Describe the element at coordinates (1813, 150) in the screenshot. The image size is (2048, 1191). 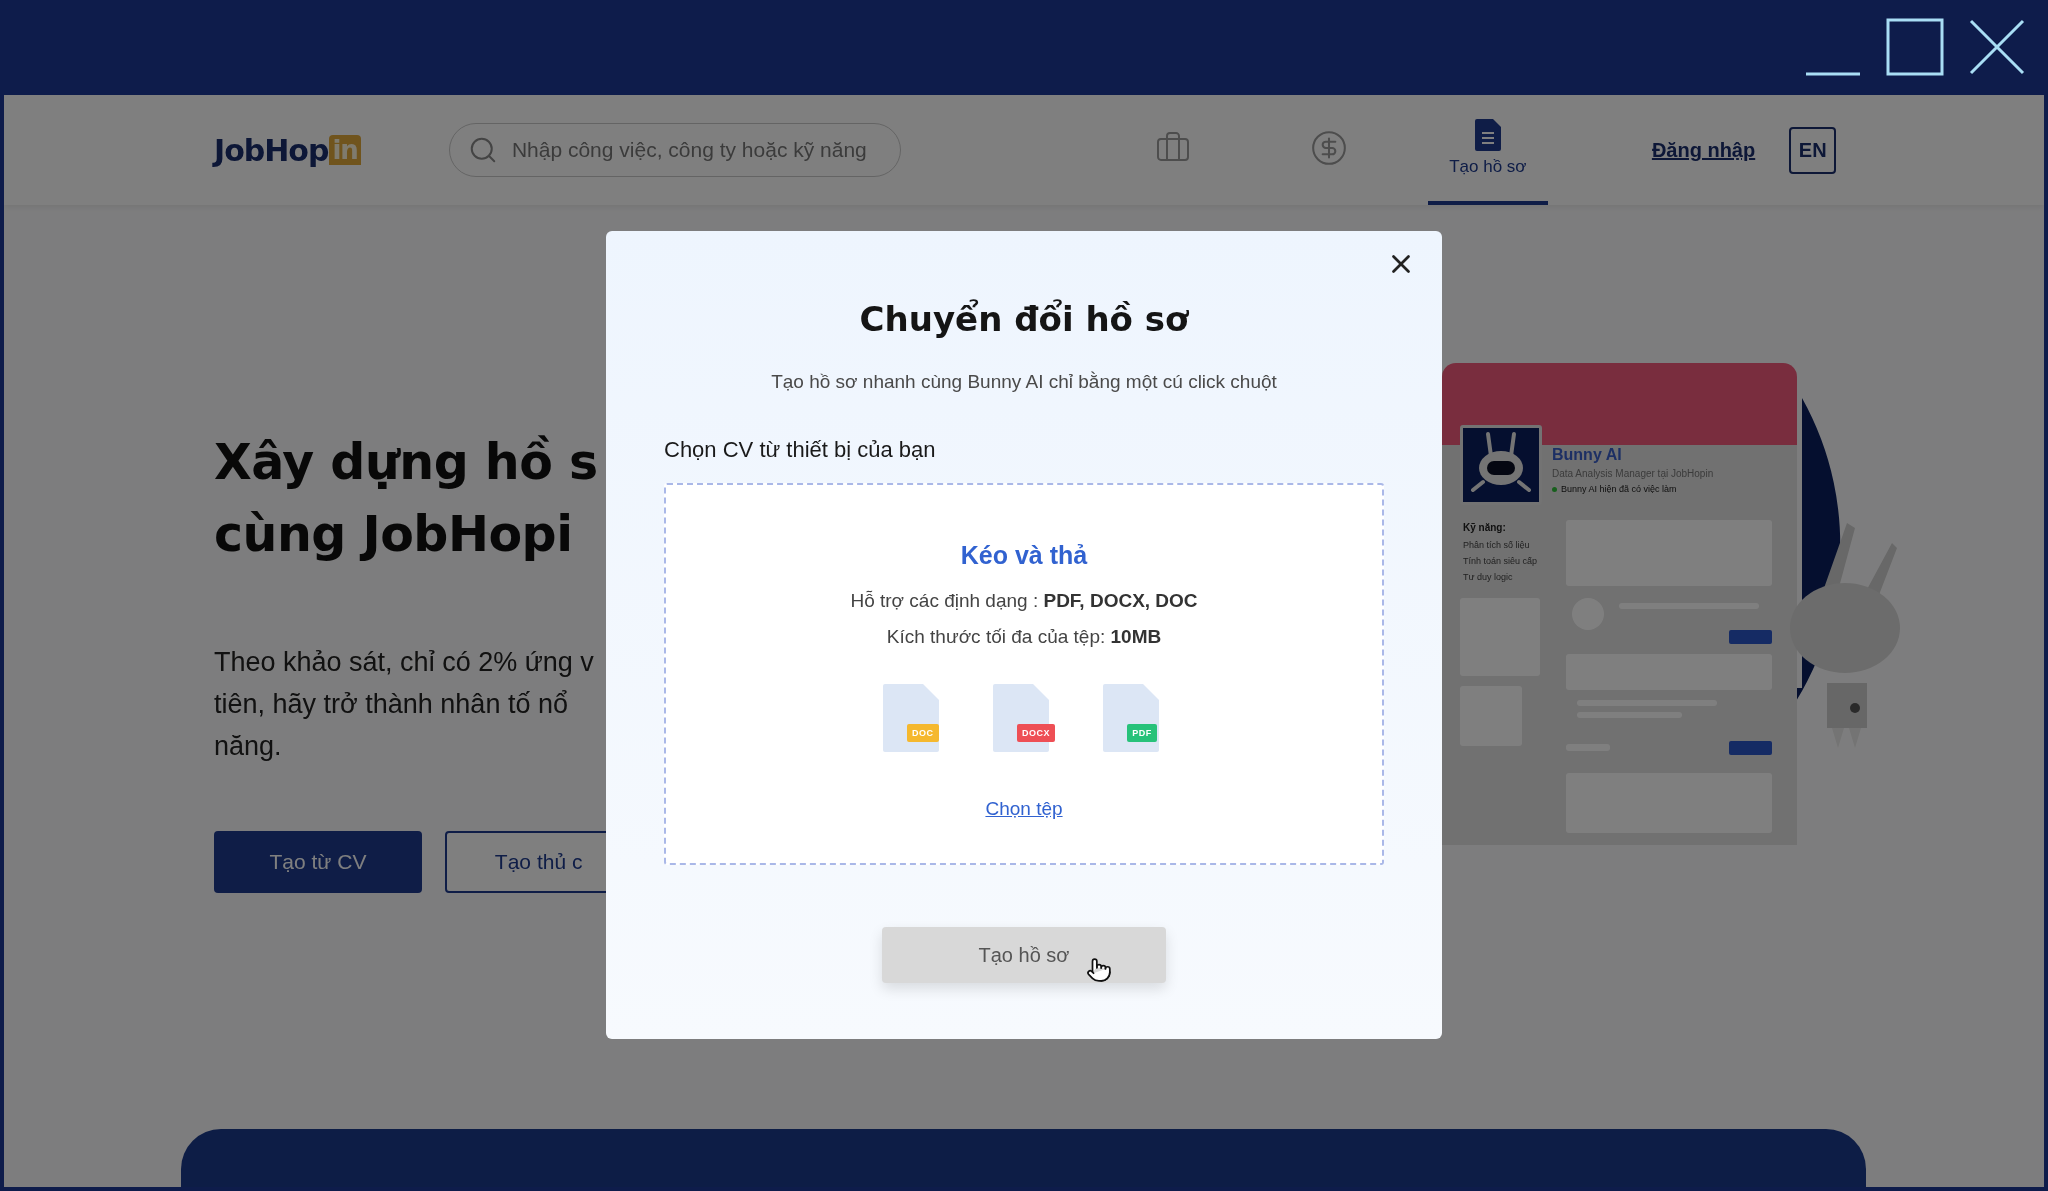
I see `language-button: EN` at that location.